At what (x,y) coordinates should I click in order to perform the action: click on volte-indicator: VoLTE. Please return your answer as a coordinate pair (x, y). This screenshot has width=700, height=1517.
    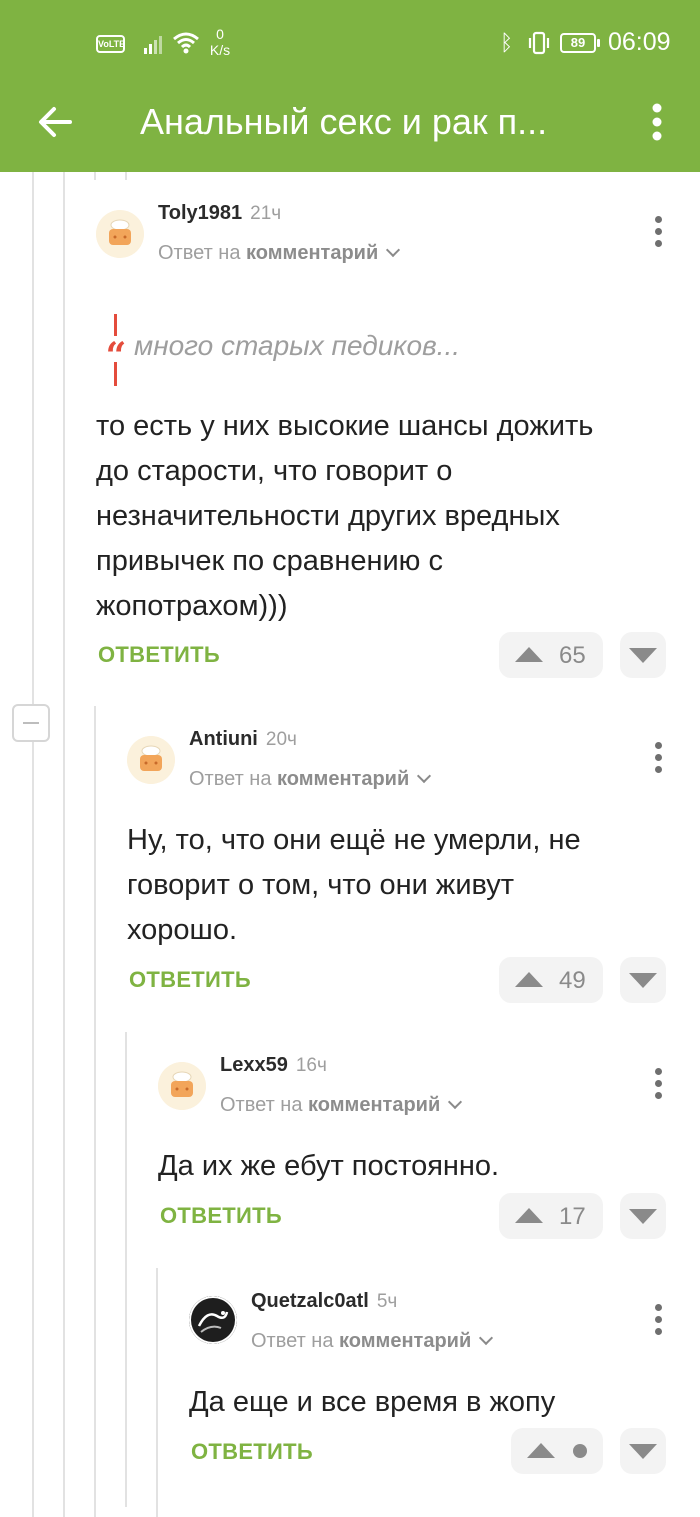
    Looking at the image, I should click on (110, 44).